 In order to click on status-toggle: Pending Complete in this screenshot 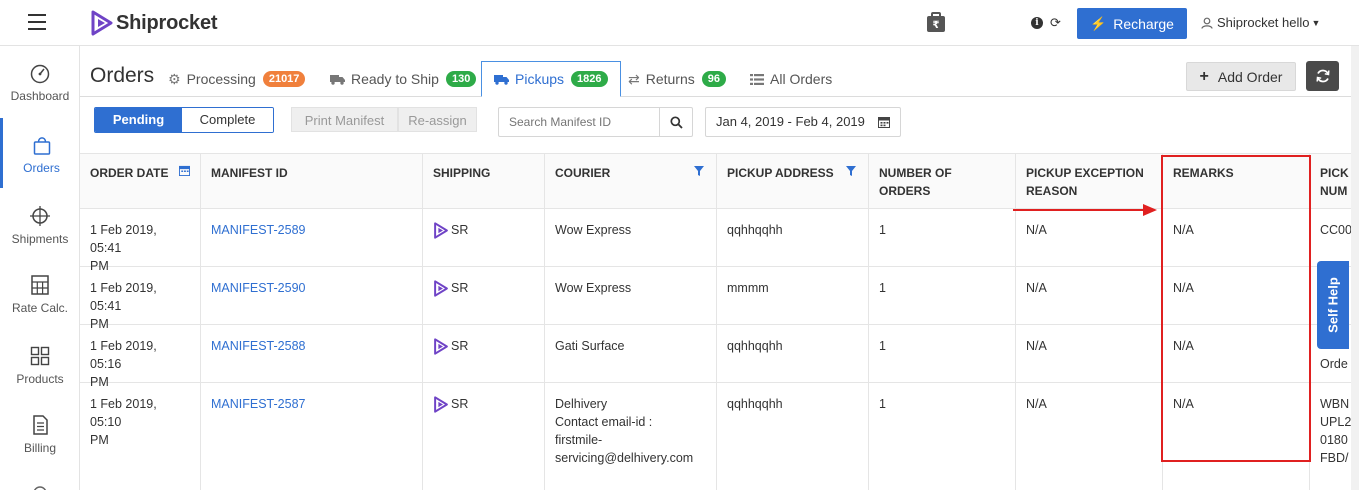, I will do `click(184, 120)`.